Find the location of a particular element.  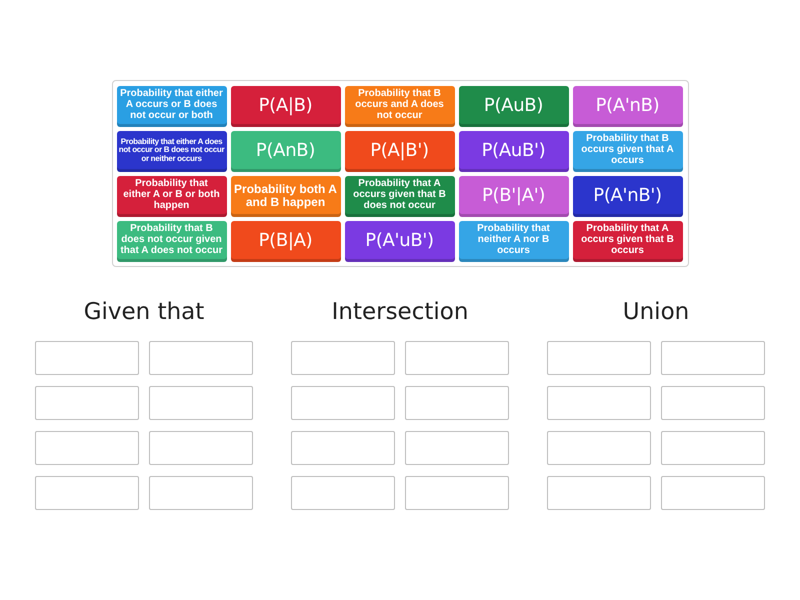

answer-card: P(A|B) is located at coordinates (285, 106).